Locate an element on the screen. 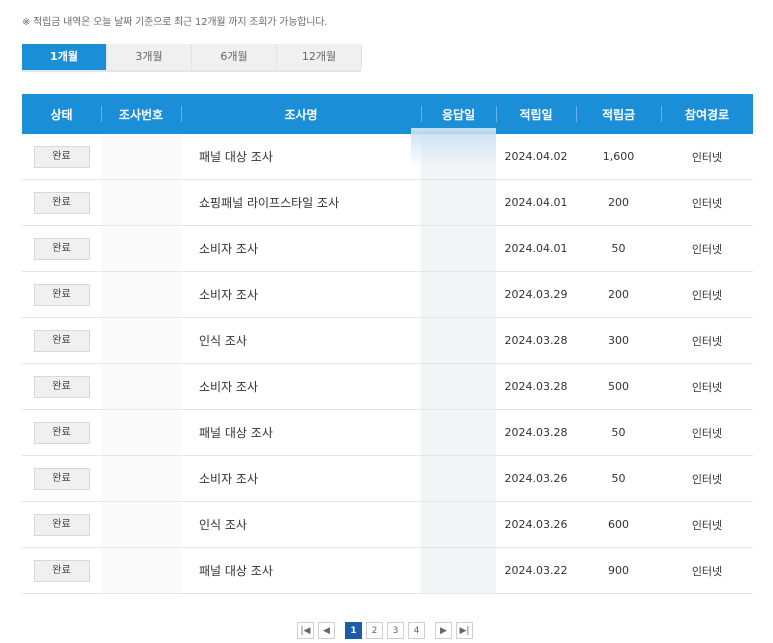 Image resolution: width=773 pixels, height=643 pixels. table-row: 완료 소비자 조사 2024.03.29 200 인터넷 is located at coordinates (387, 294).